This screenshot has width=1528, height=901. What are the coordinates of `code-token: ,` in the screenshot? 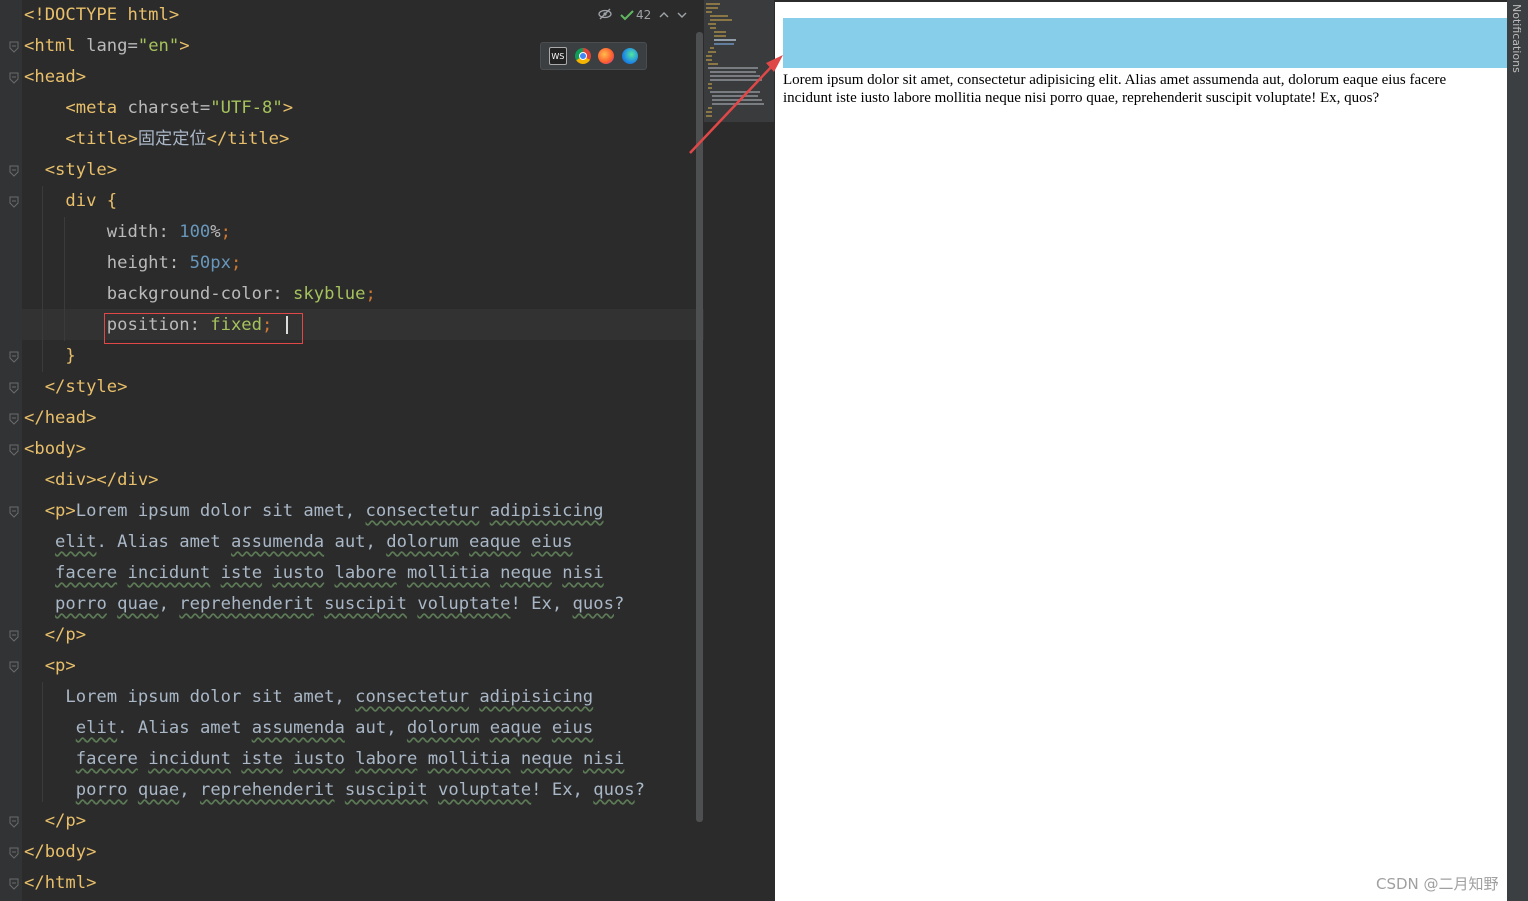 It's located at (169, 604).